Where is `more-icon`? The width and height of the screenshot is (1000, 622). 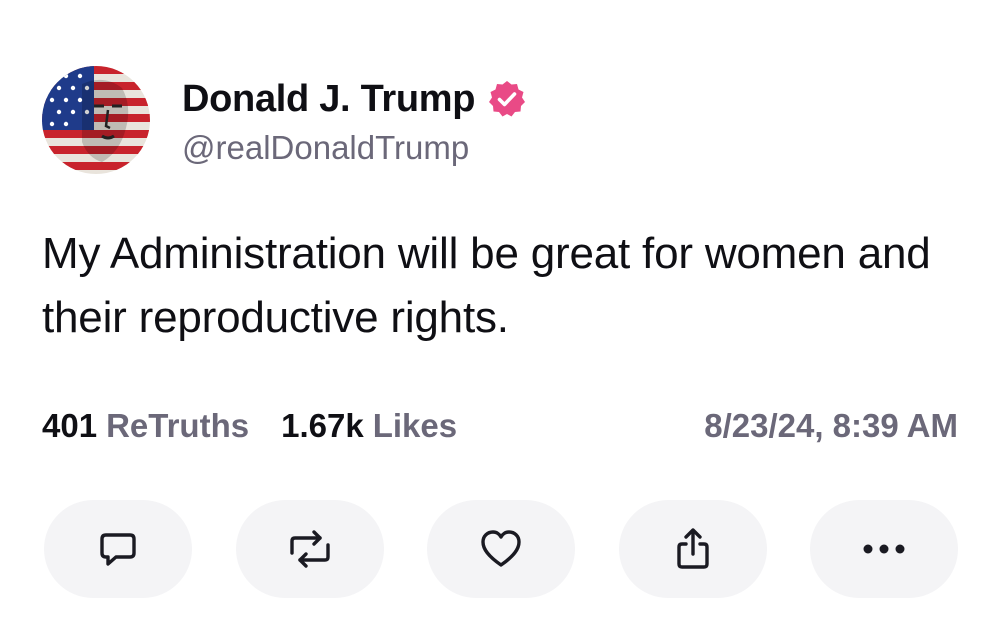
more-icon is located at coordinates (884, 549).